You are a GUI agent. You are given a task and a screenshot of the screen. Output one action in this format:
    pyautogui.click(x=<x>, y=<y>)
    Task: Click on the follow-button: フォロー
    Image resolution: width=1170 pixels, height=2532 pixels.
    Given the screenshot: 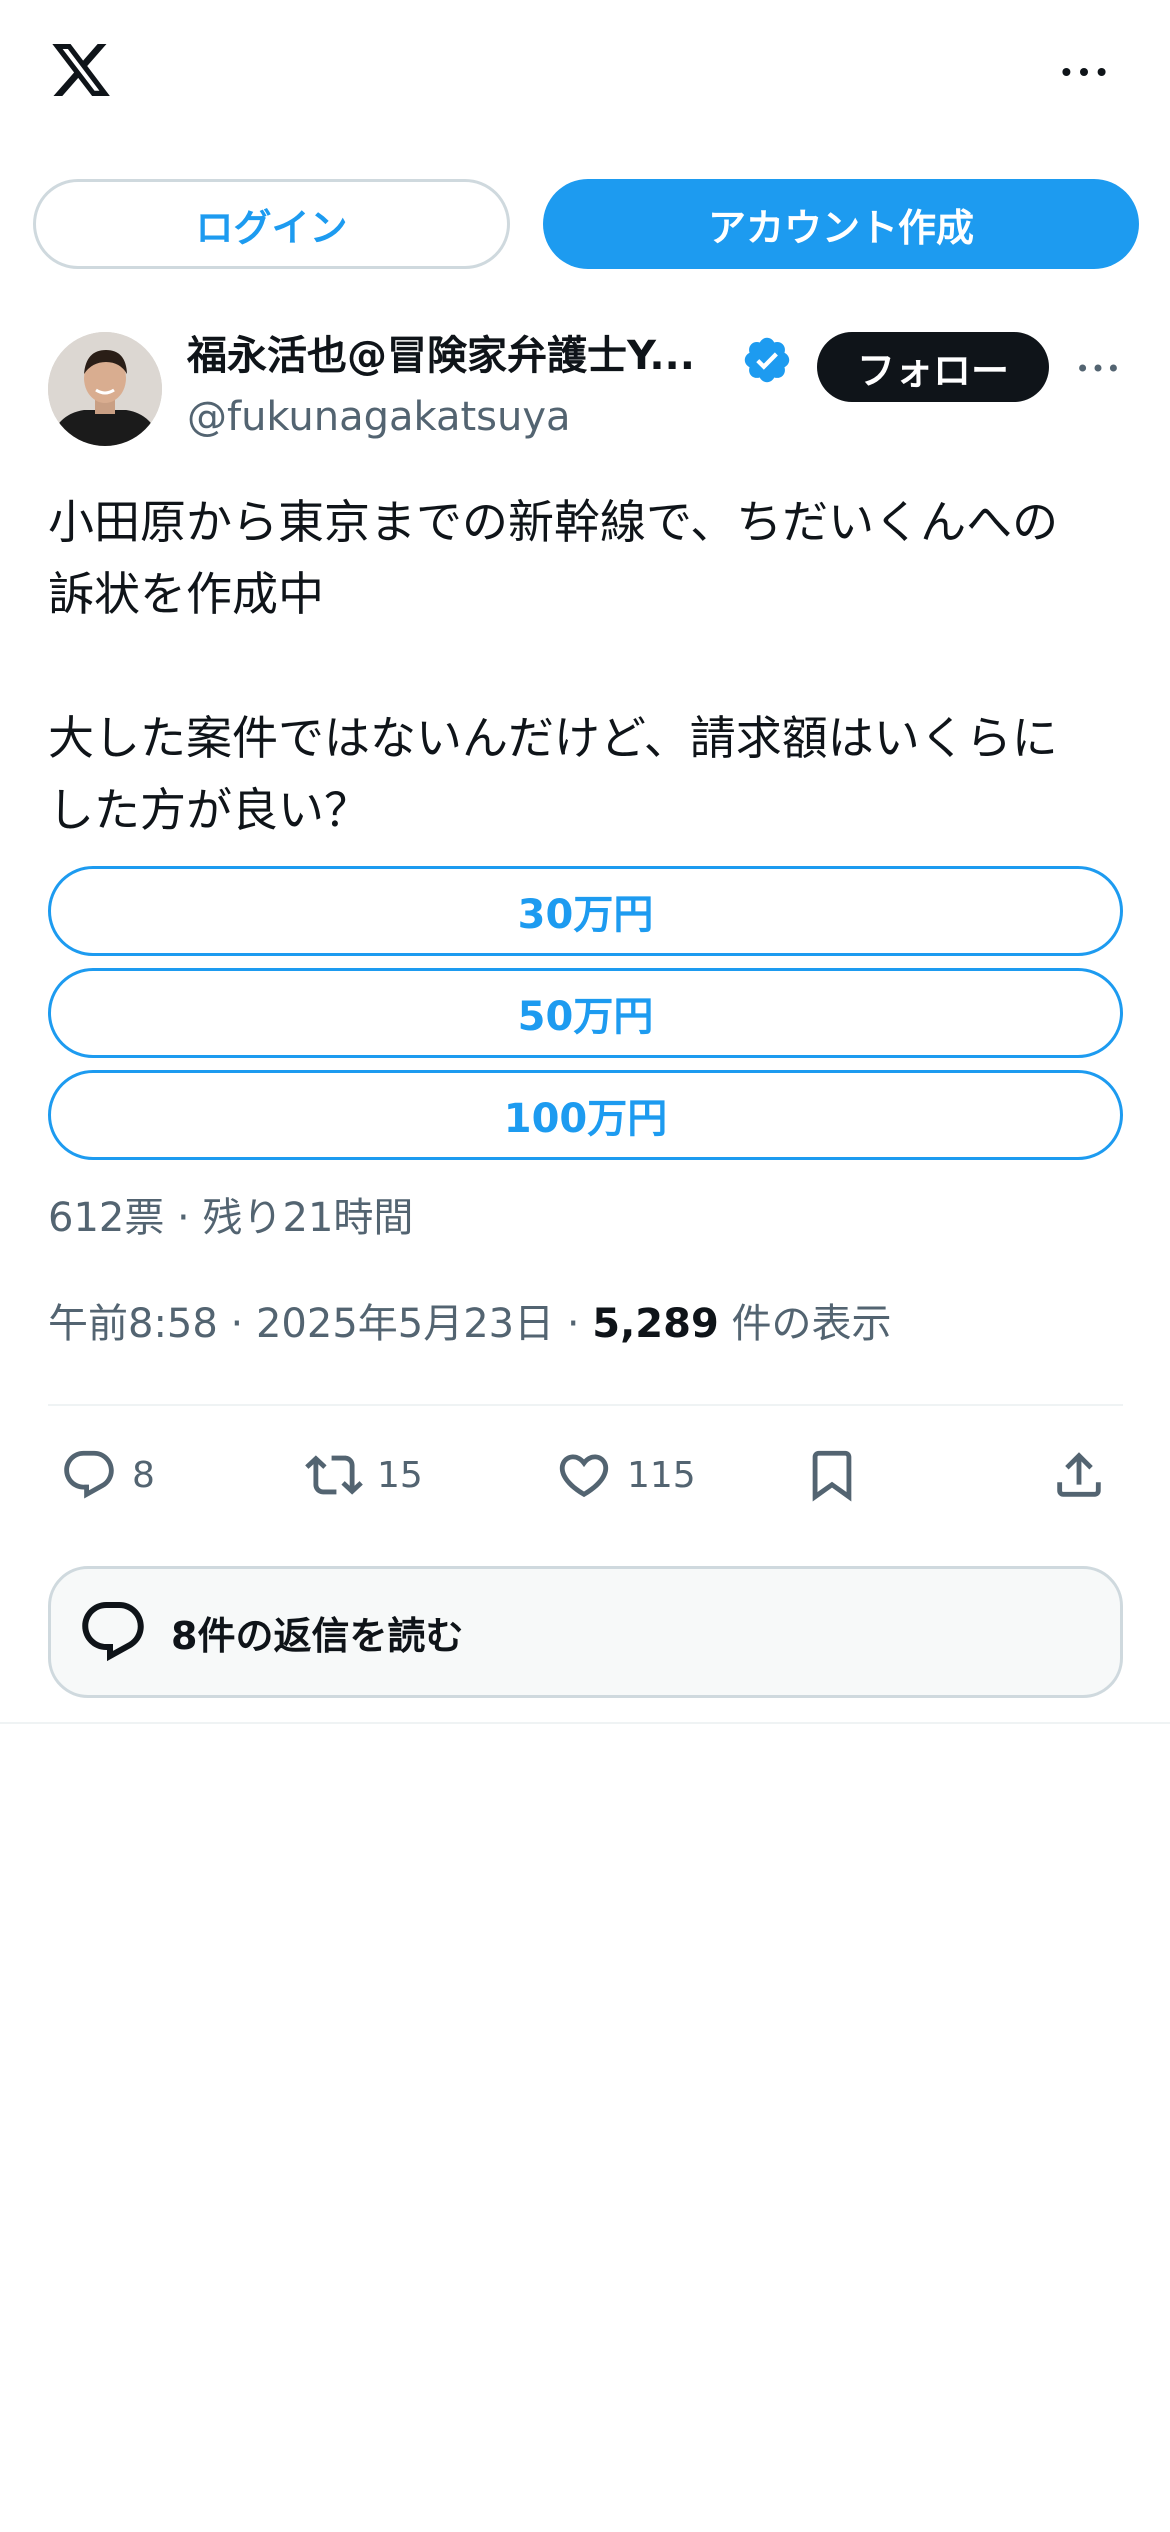 What is the action you would take?
    pyautogui.click(x=933, y=367)
    